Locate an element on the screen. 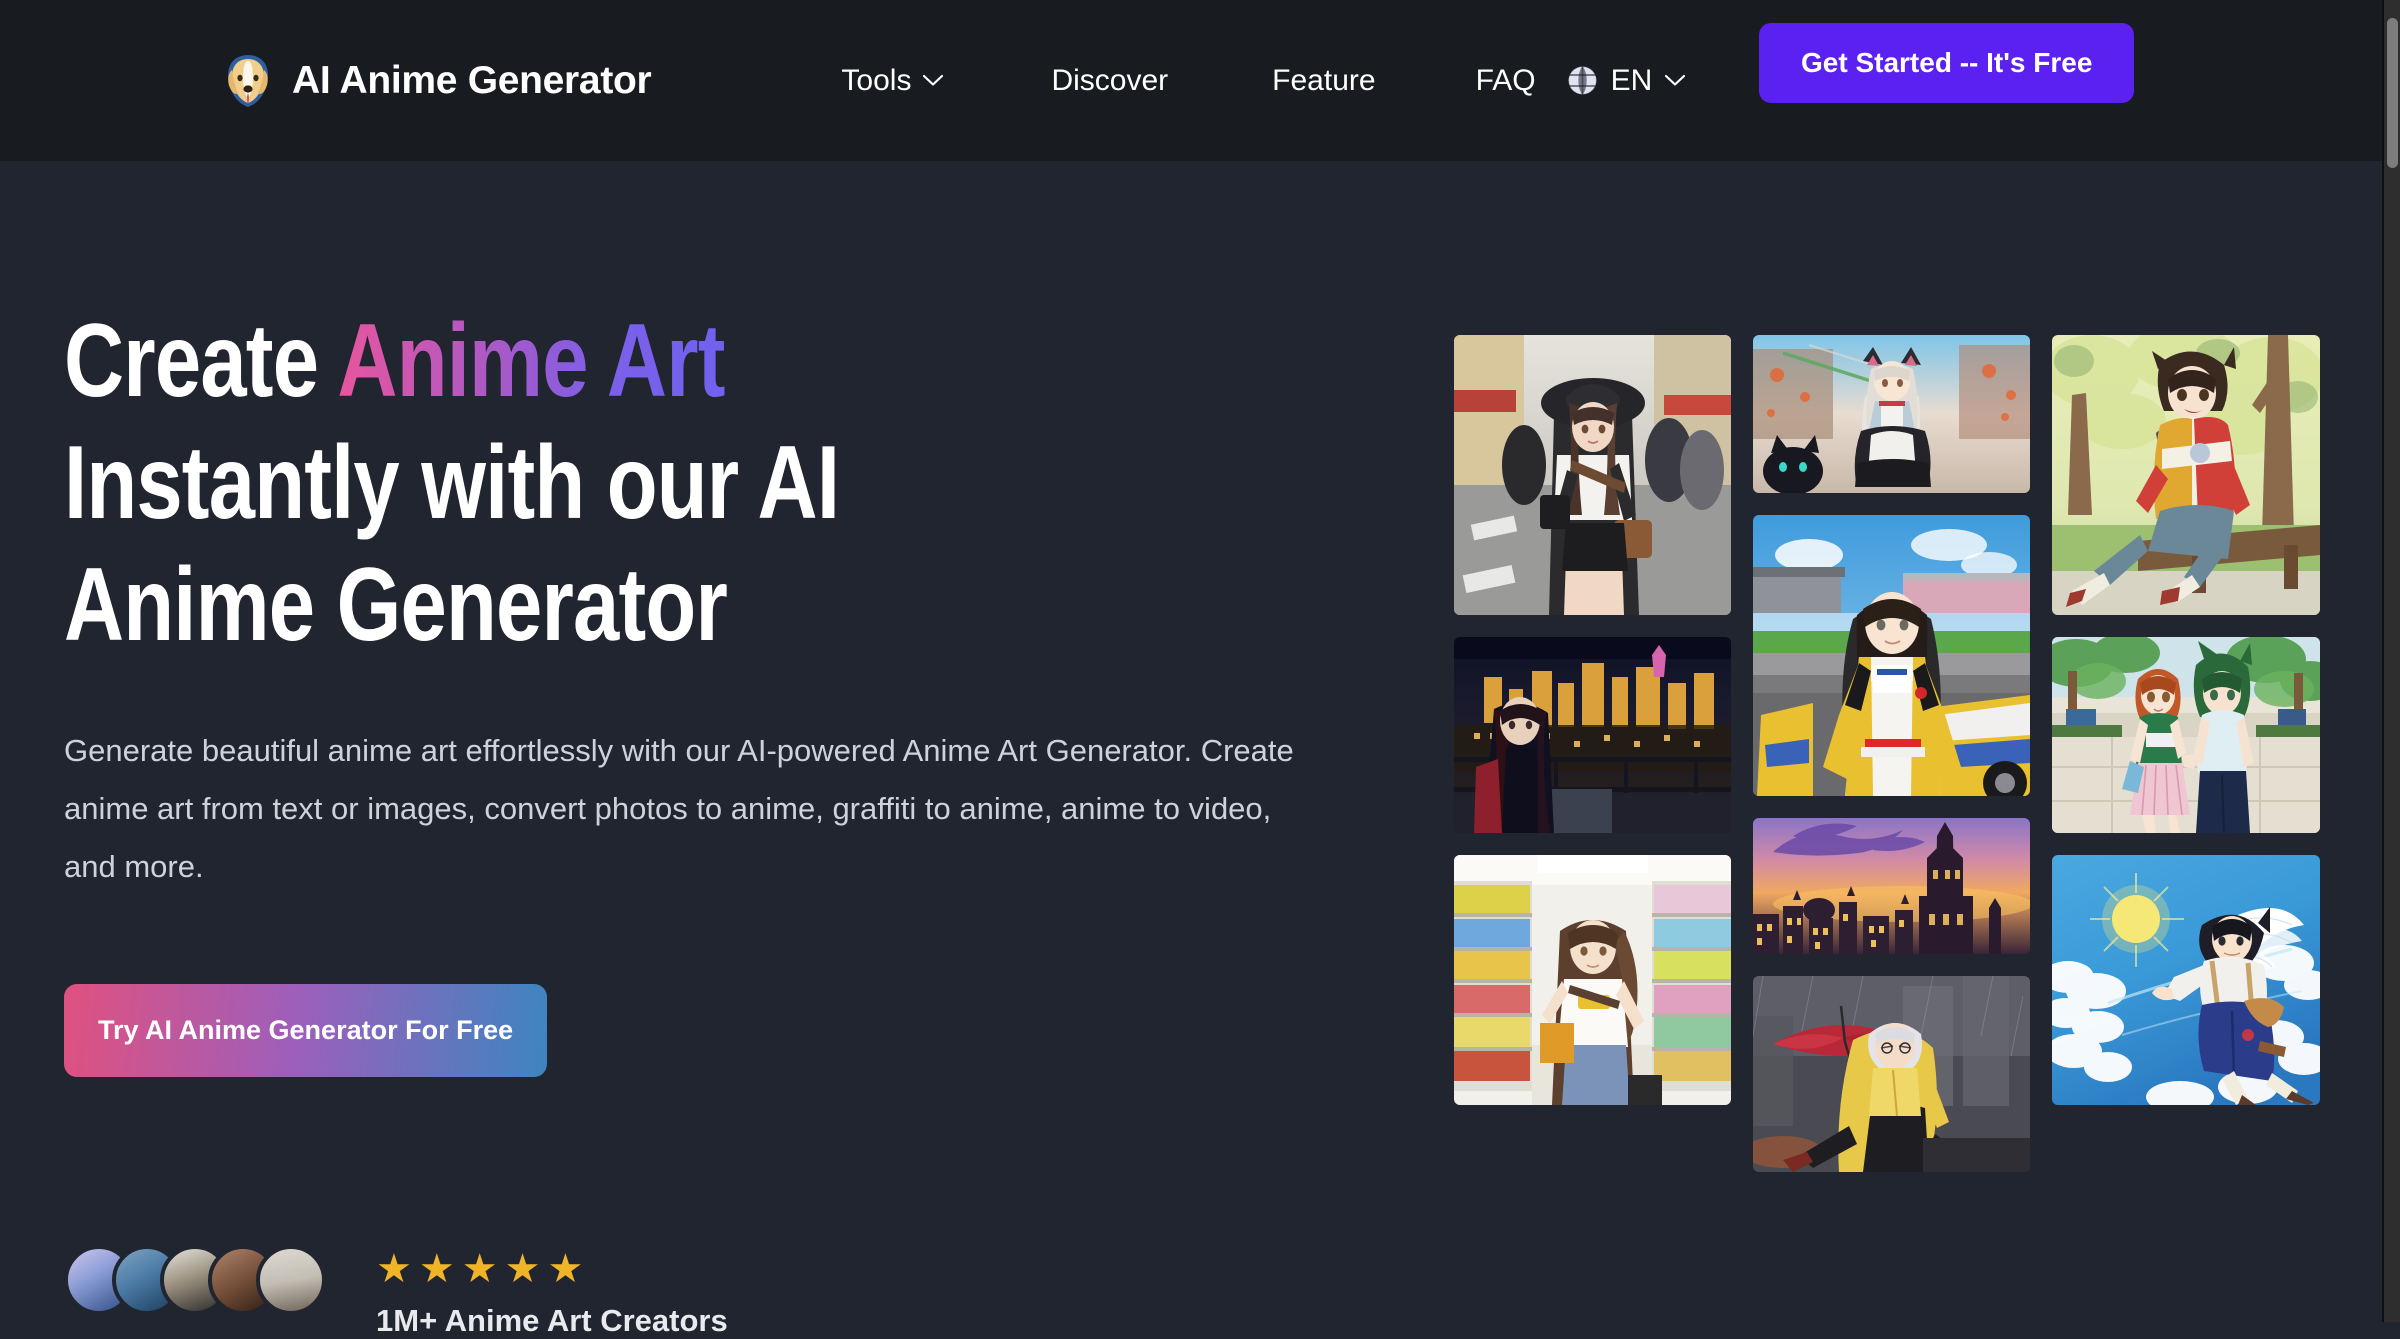 The width and height of the screenshot is (2400, 1339). fantasy-gothic-city-sunset is located at coordinates (1891, 886).